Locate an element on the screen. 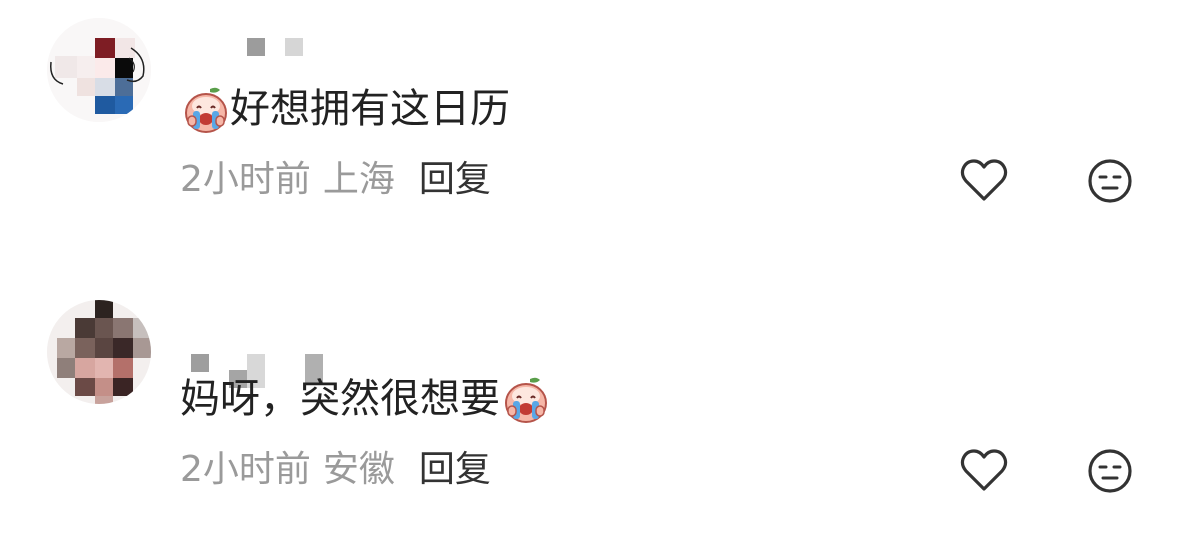 The width and height of the screenshot is (1200, 560). comment-text: 妈呀，突然很想要 is located at coordinates (340, 399).